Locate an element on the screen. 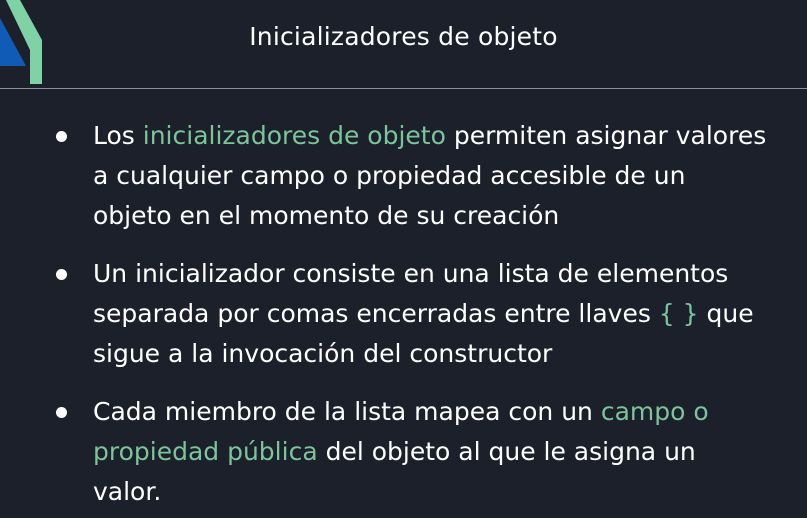 The width and height of the screenshot is (807, 518). slide-title: Inicializadores de objeto is located at coordinates (403, 36).